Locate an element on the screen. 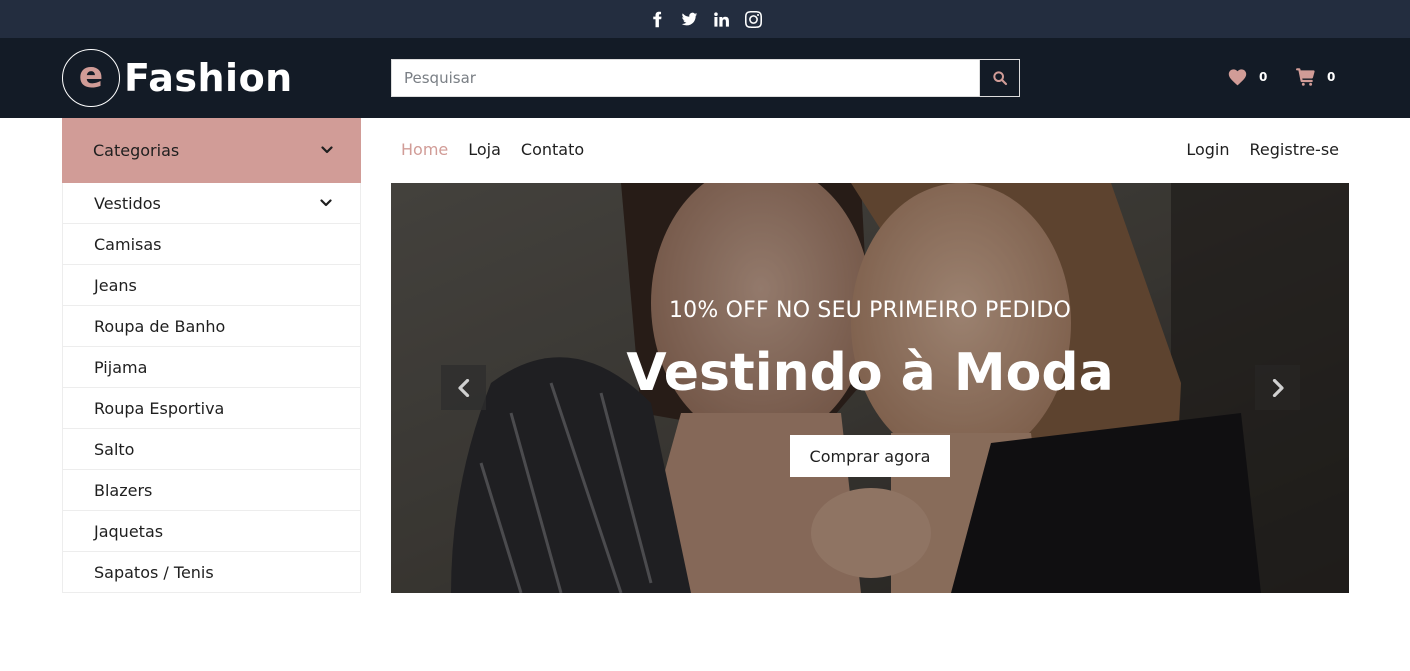 The image size is (1410, 671). category-label: Roupa Esportiva is located at coordinates (159, 408).